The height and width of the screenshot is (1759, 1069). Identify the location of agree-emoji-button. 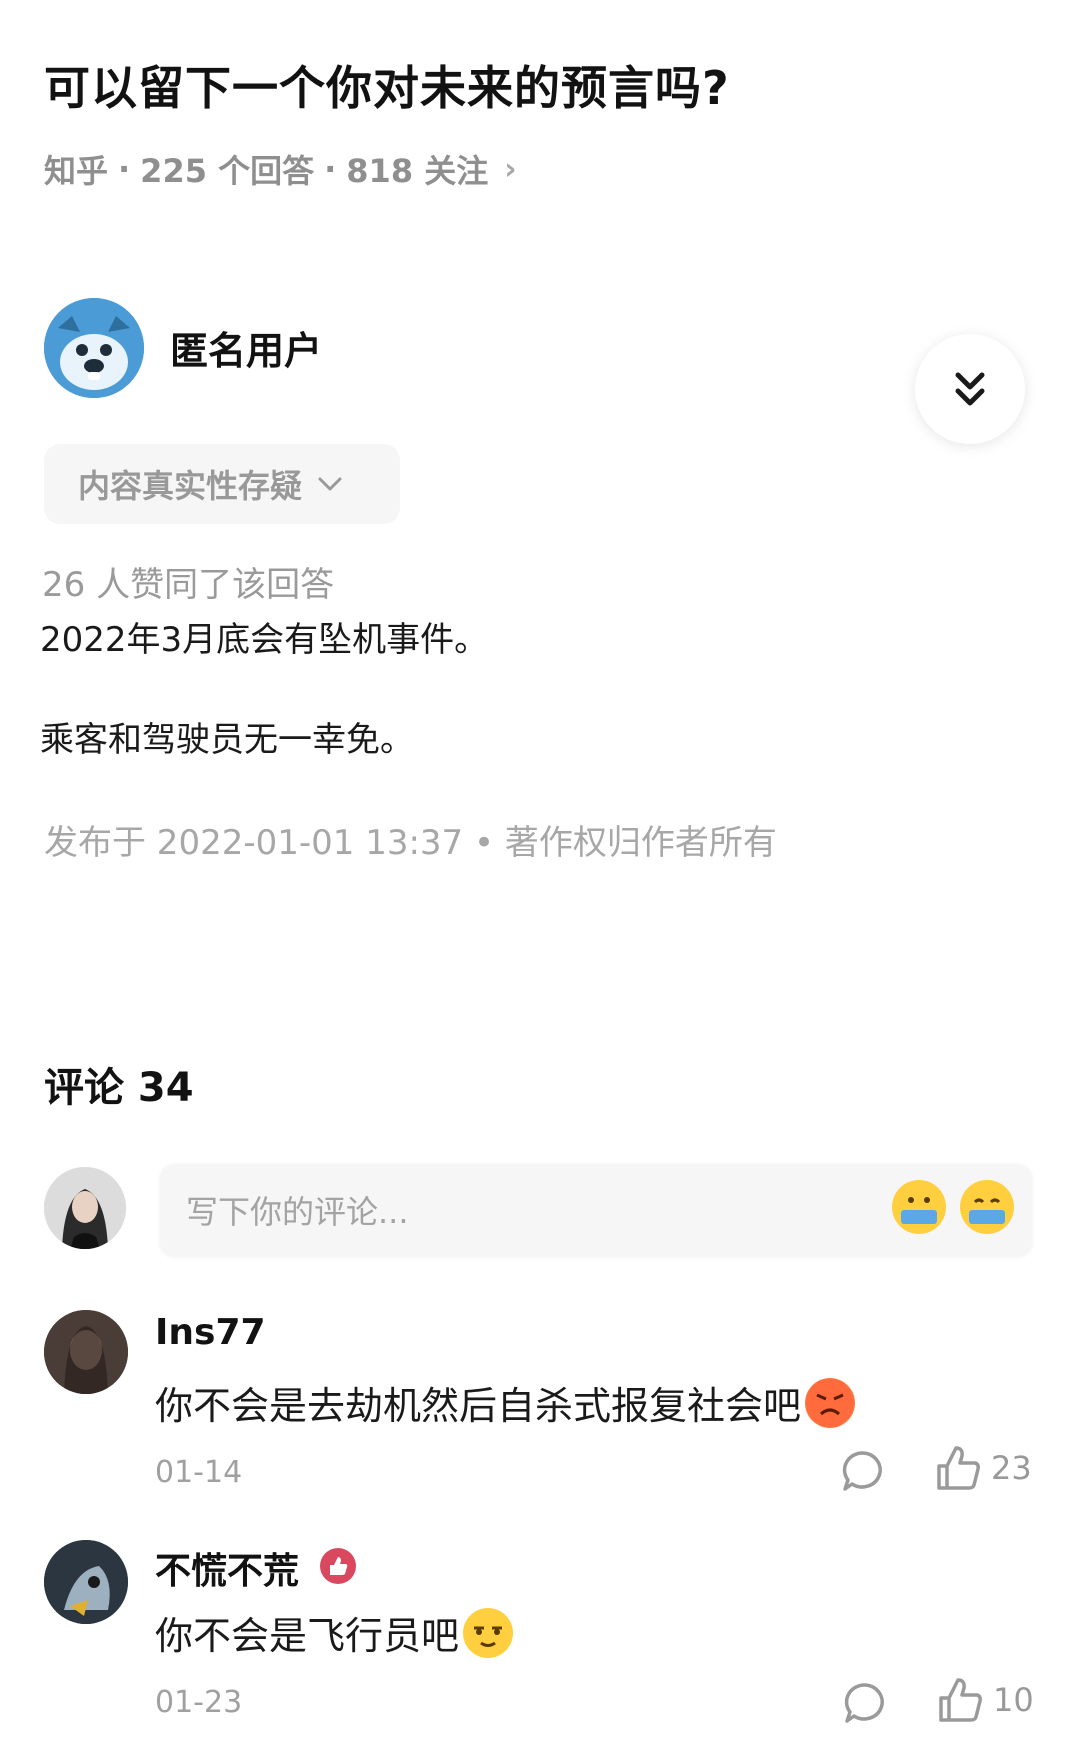
(987, 1207).